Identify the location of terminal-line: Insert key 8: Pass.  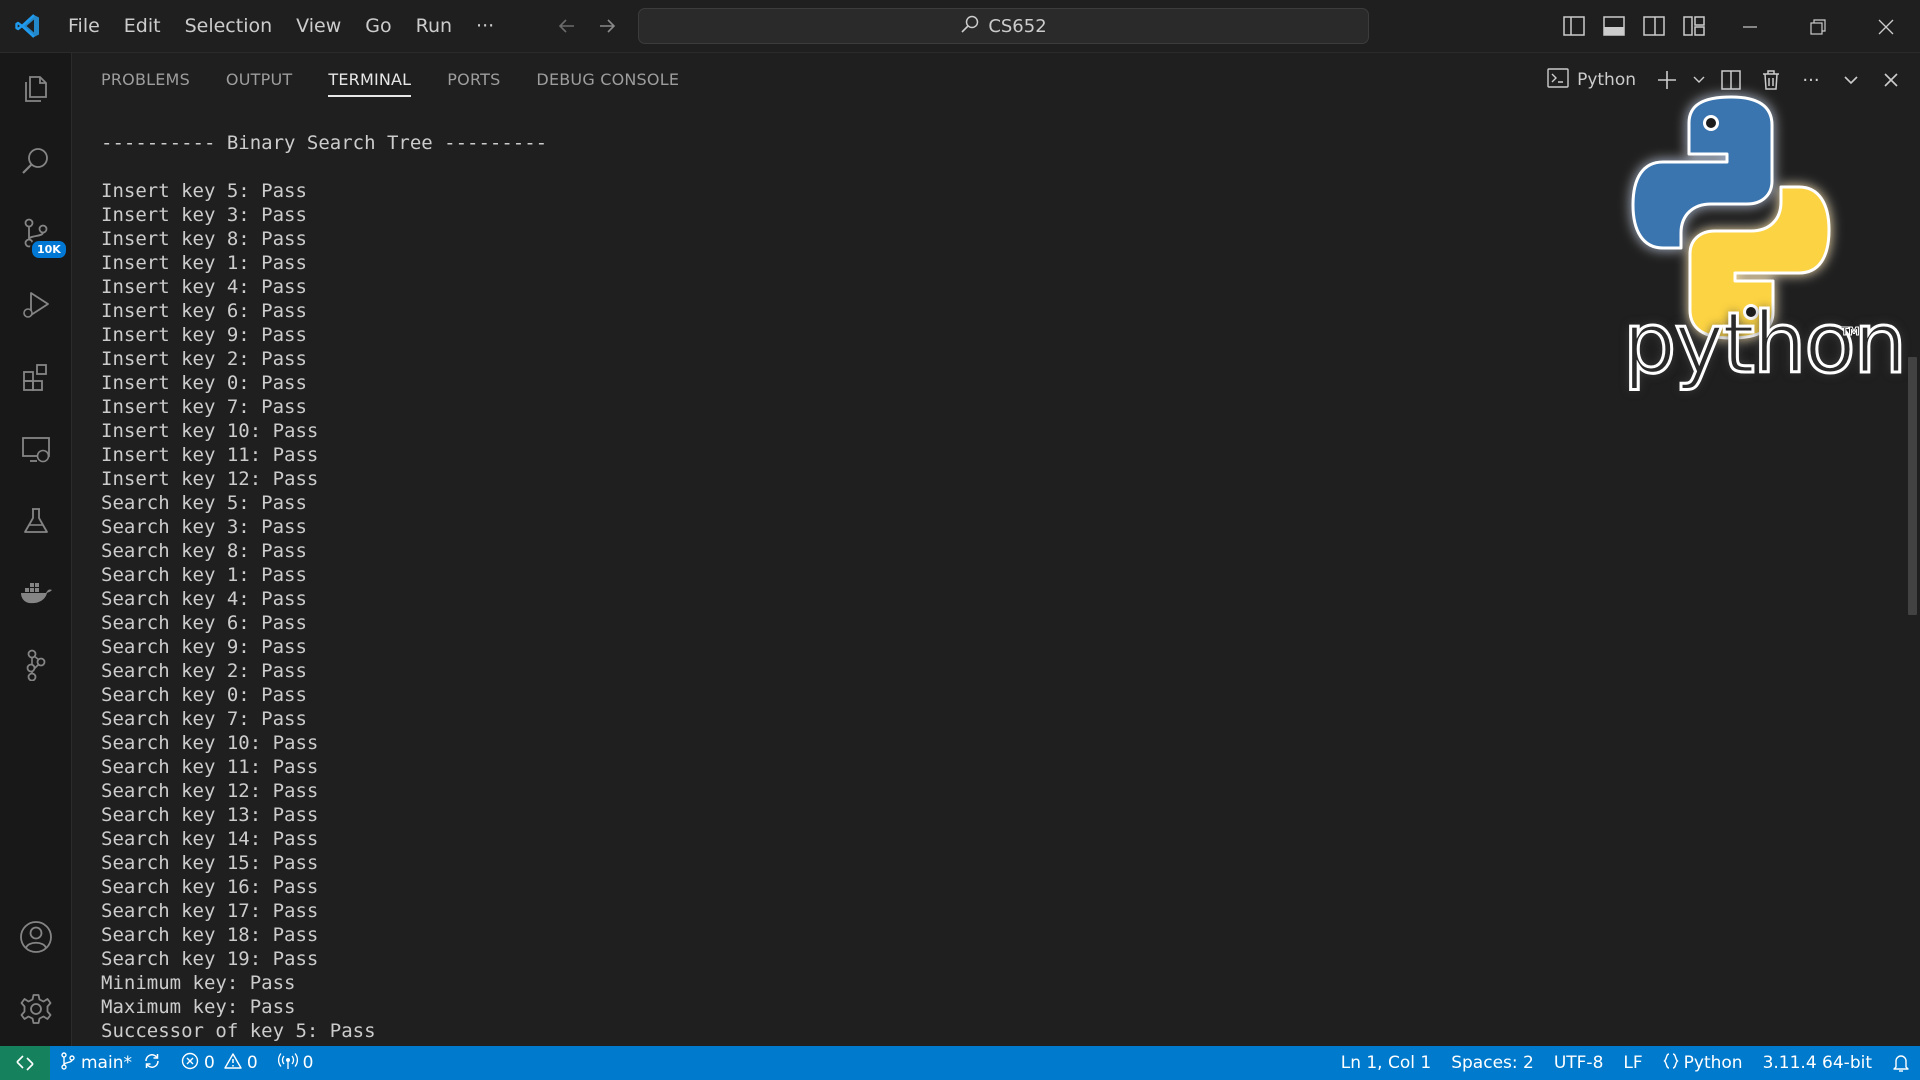
(204, 239).